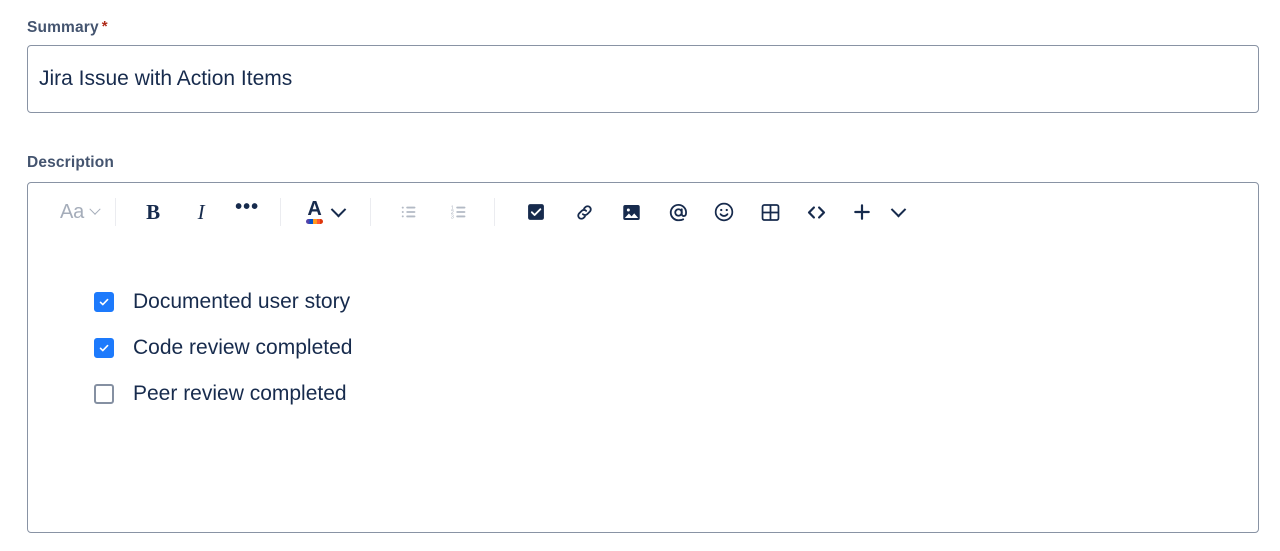  I want to click on numbered-list-icon: 1 2 3, so click(458, 212).